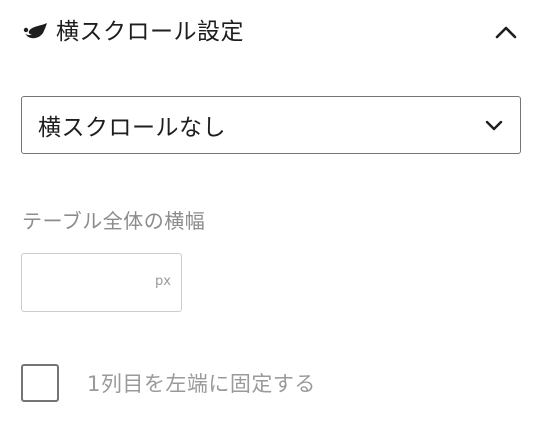 The width and height of the screenshot is (547, 448). What do you see at coordinates (494, 125) in the screenshot?
I see `chevron-down-icon` at bounding box center [494, 125].